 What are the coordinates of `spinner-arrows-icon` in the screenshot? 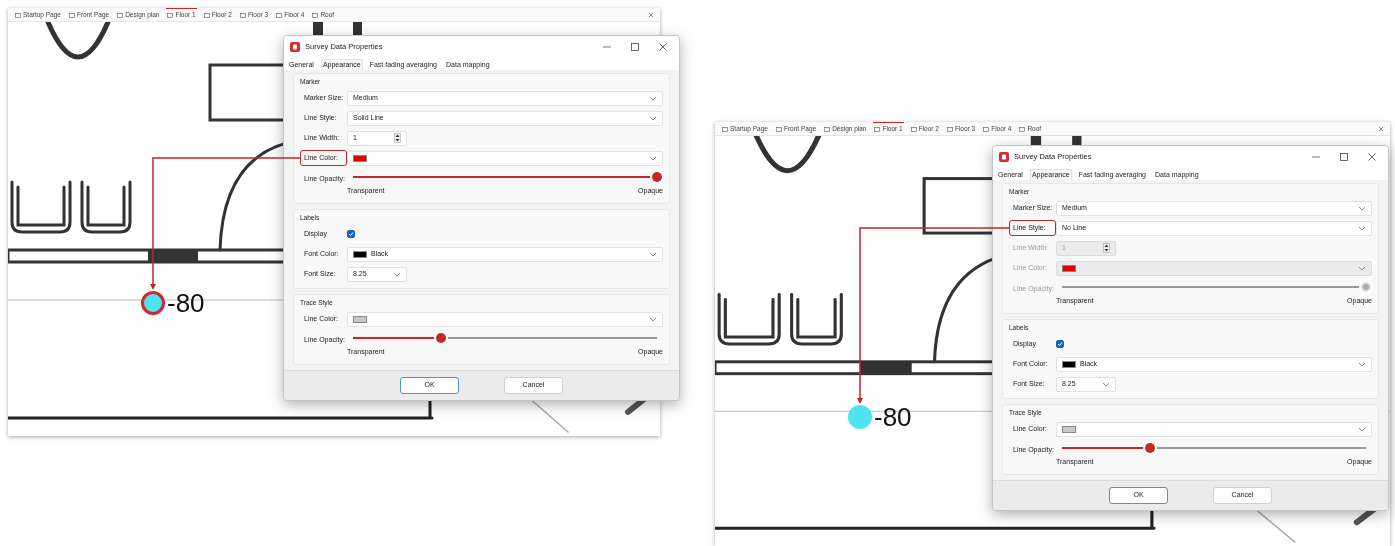 It's located at (397, 138).